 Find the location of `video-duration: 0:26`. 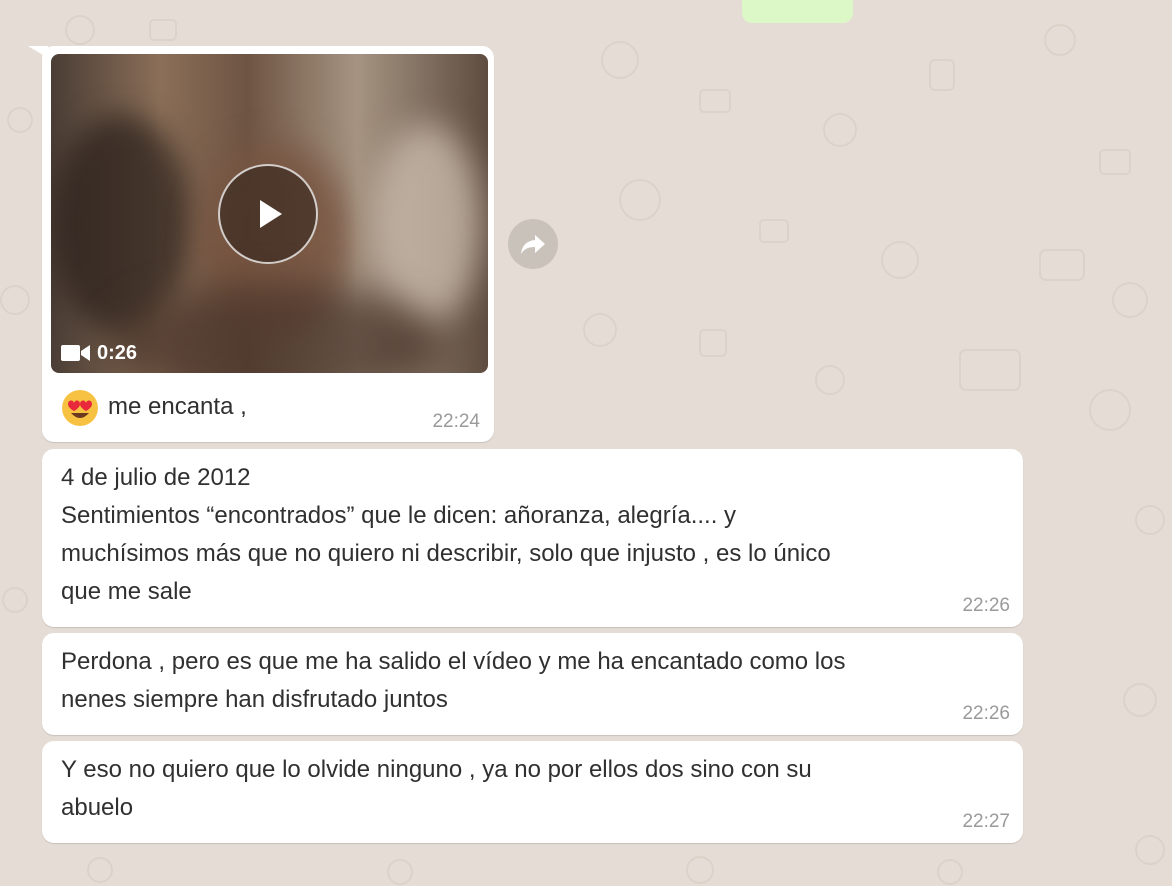

video-duration: 0:26 is located at coordinates (99, 353).